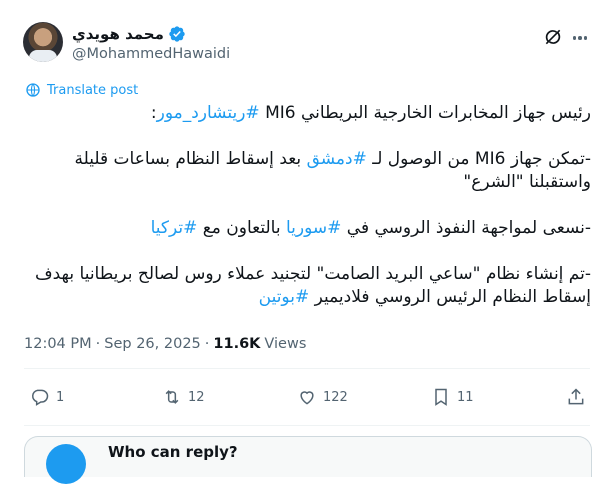 The width and height of the screenshot is (613, 484). Describe the element at coordinates (308, 460) in the screenshot. I see `reply-restriction-box: Who can reply?` at that location.